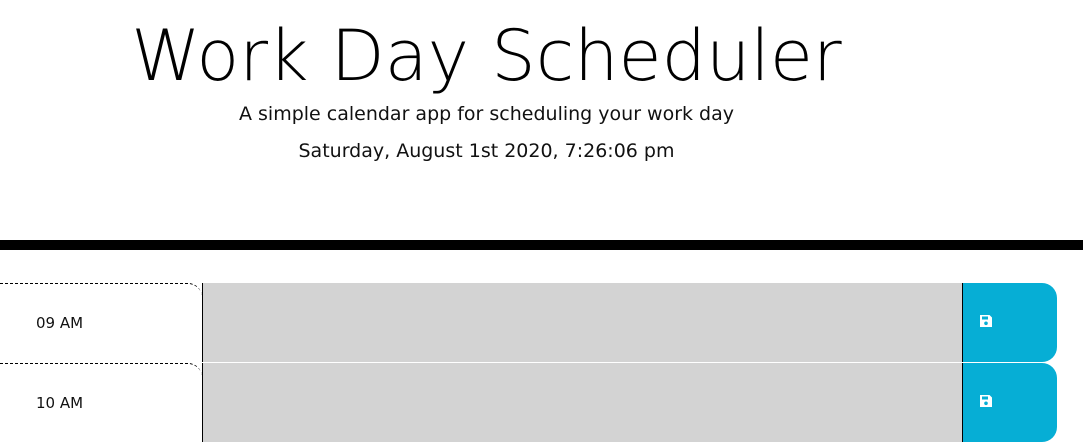 The width and height of the screenshot is (1083, 443). Describe the element at coordinates (101, 322) in the screenshot. I see `hour-column: 09 AM` at that location.